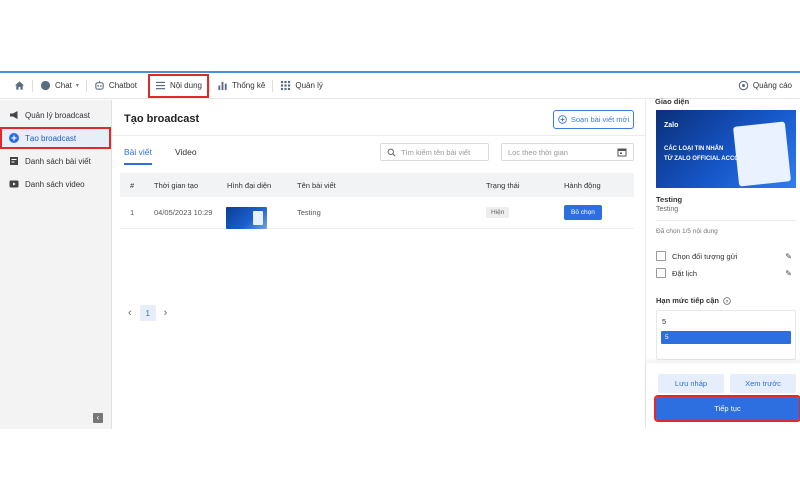 Image resolution: width=800 pixels, height=500 pixels. I want to click on nav-manage: Quản lý, so click(301, 86).